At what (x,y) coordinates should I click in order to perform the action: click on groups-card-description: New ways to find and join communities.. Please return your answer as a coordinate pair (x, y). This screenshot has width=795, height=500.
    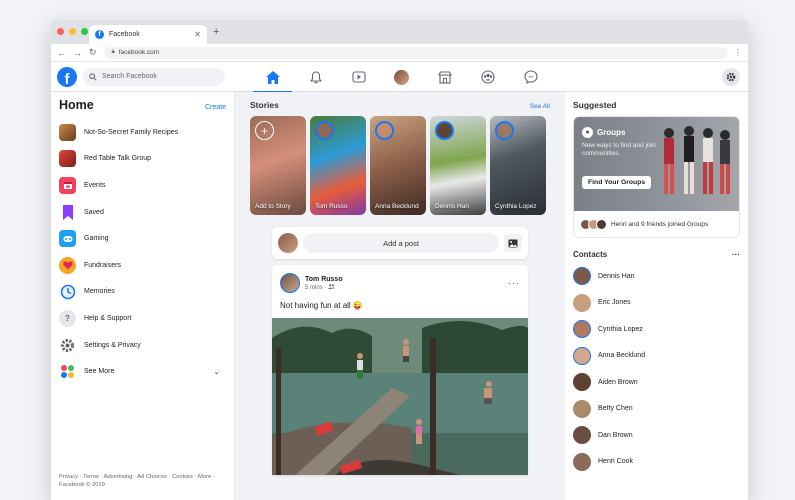
    Looking at the image, I should click on (619, 150).